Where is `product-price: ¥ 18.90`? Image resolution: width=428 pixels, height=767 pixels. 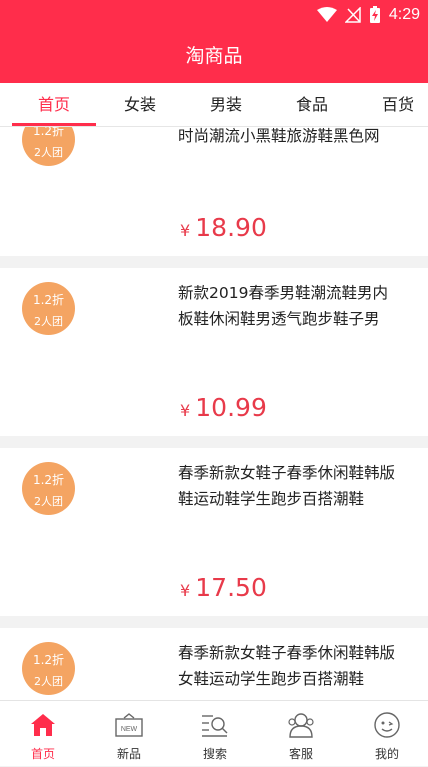
product-price: ¥ 18.90 is located at coordinates (223, 227).